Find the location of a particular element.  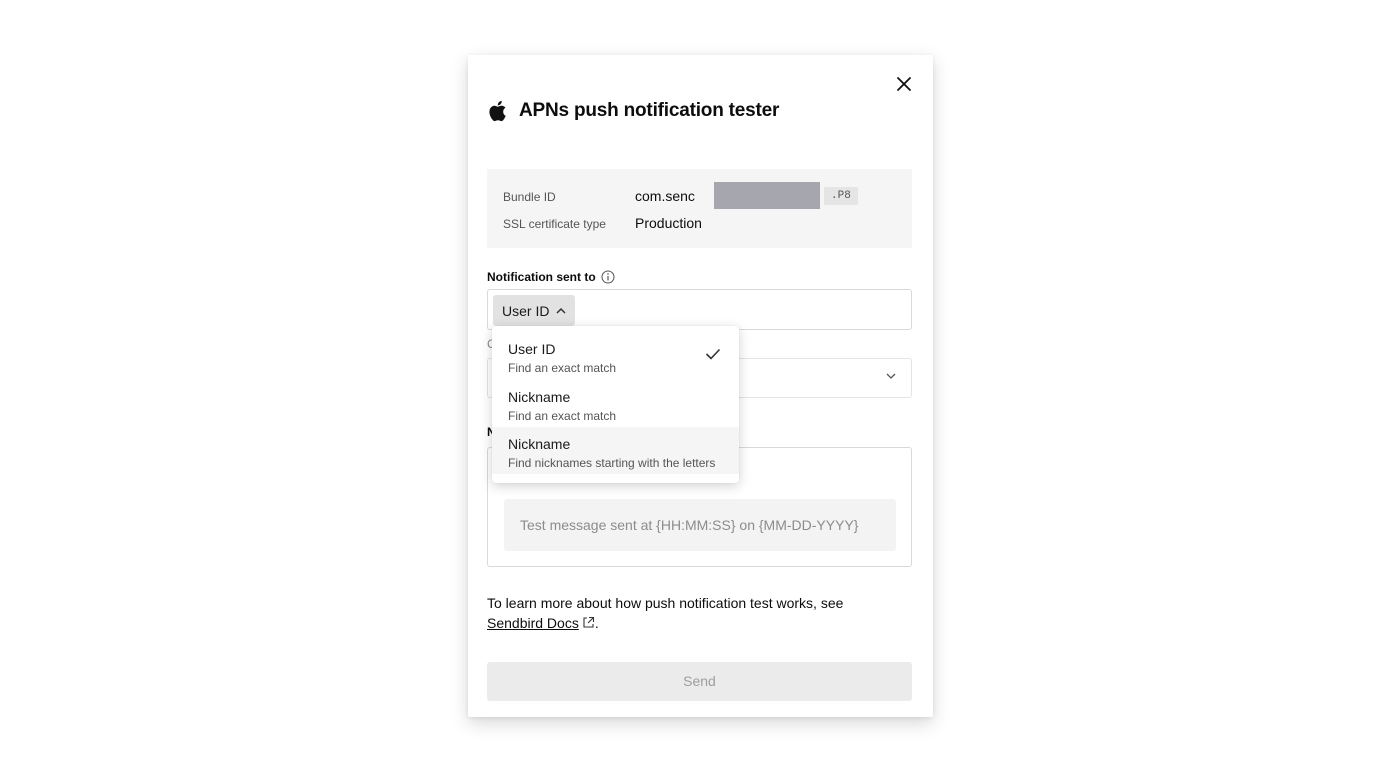

chevron-down-icon is located at coordinates (891, 376).